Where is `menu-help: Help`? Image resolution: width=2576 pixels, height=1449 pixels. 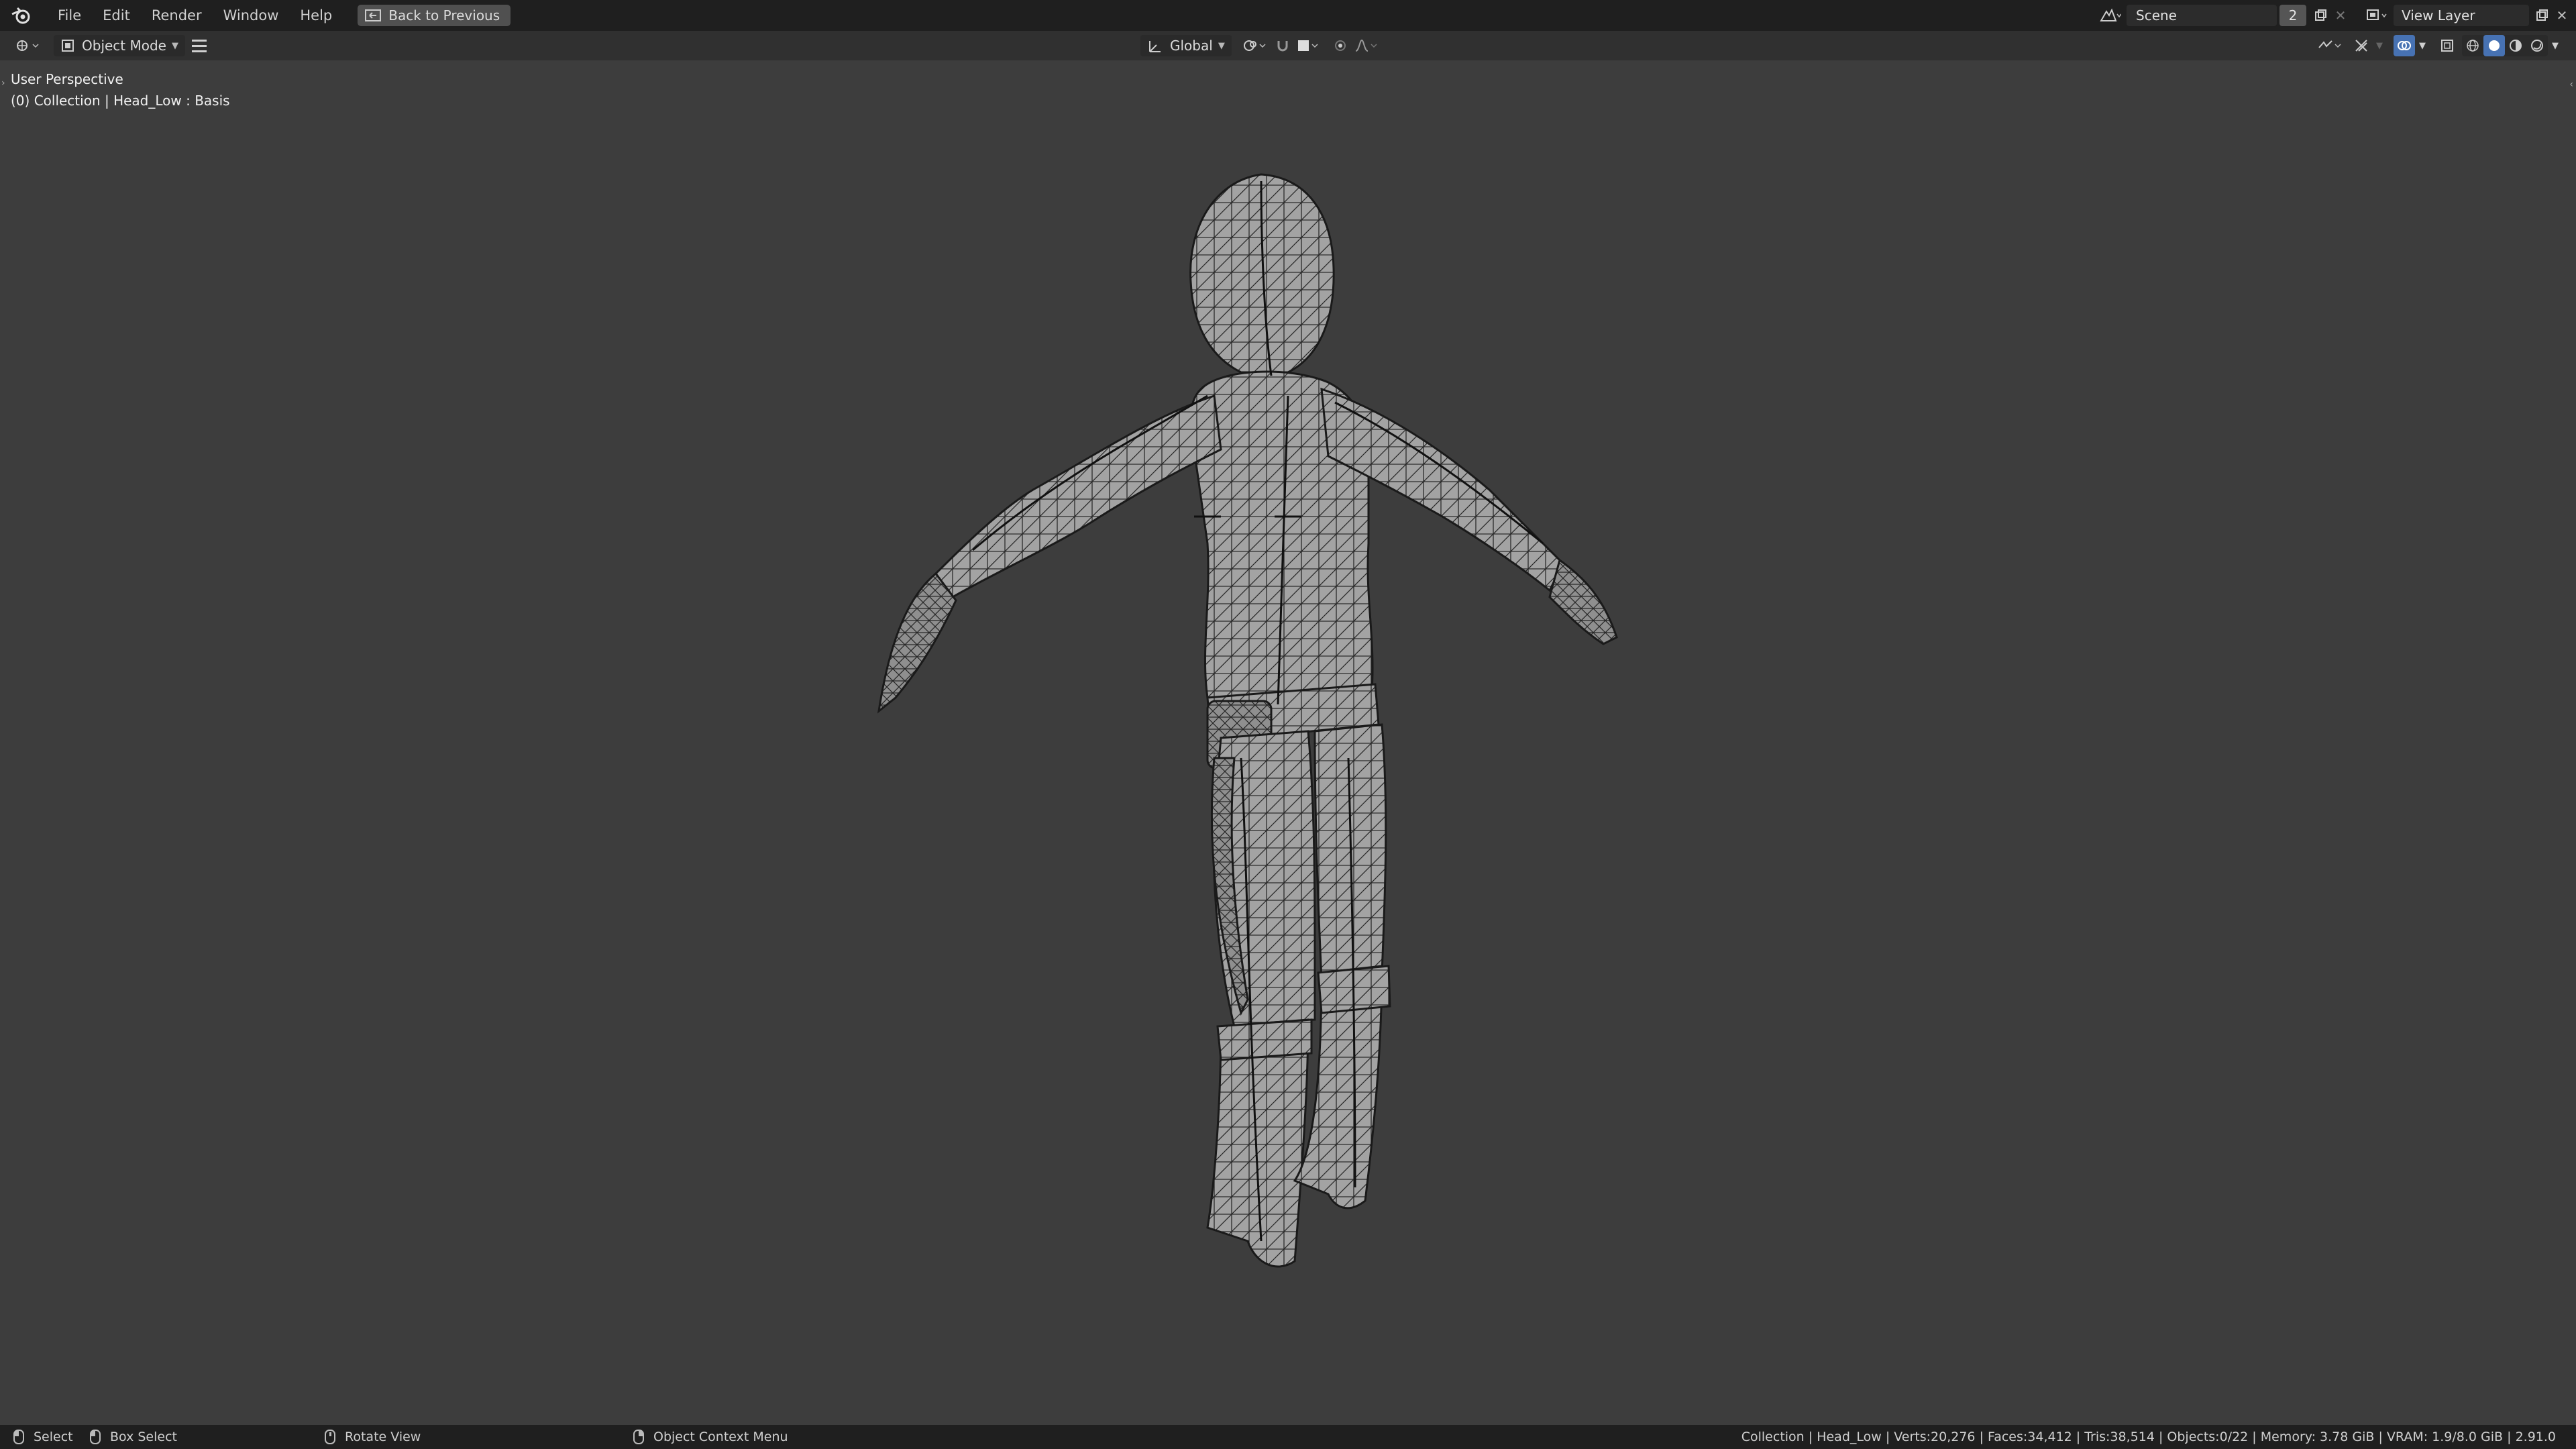 menu-help: Help is located at coordinates (316, 15).